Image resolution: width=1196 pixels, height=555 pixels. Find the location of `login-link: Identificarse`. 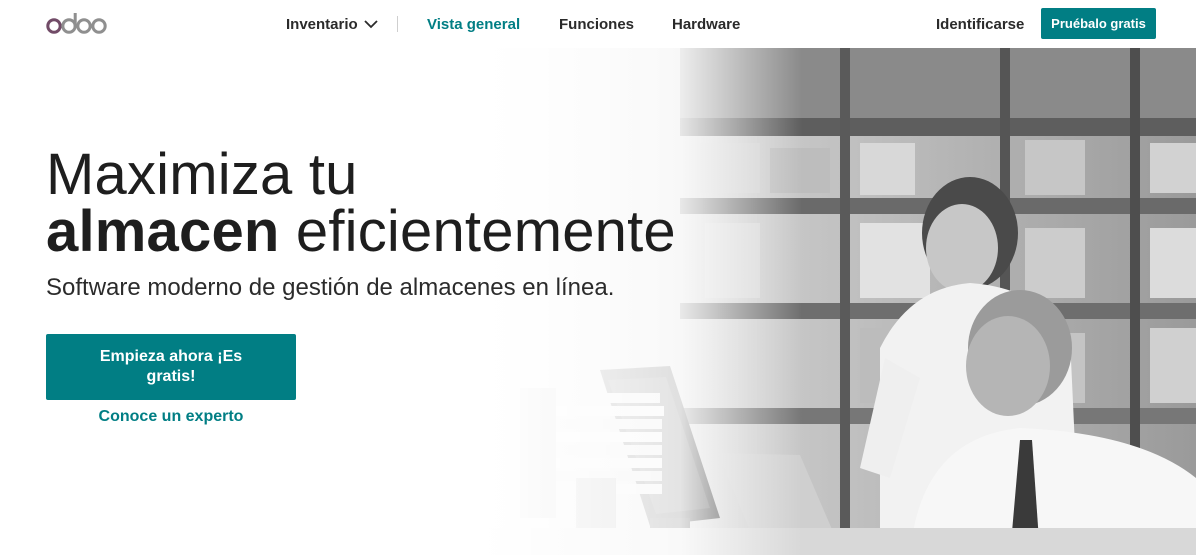

login-link: Identificarse is located at coordinates (980, 24).